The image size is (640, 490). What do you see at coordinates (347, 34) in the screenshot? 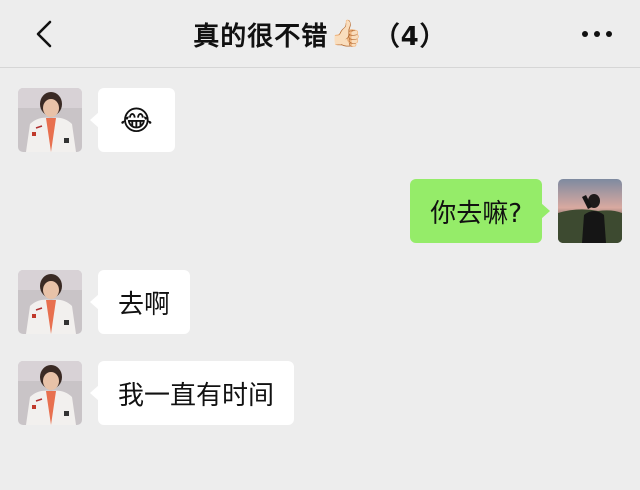
I see `thumbs-up-icon: 👍🏻` at bounding box center [347, 34].